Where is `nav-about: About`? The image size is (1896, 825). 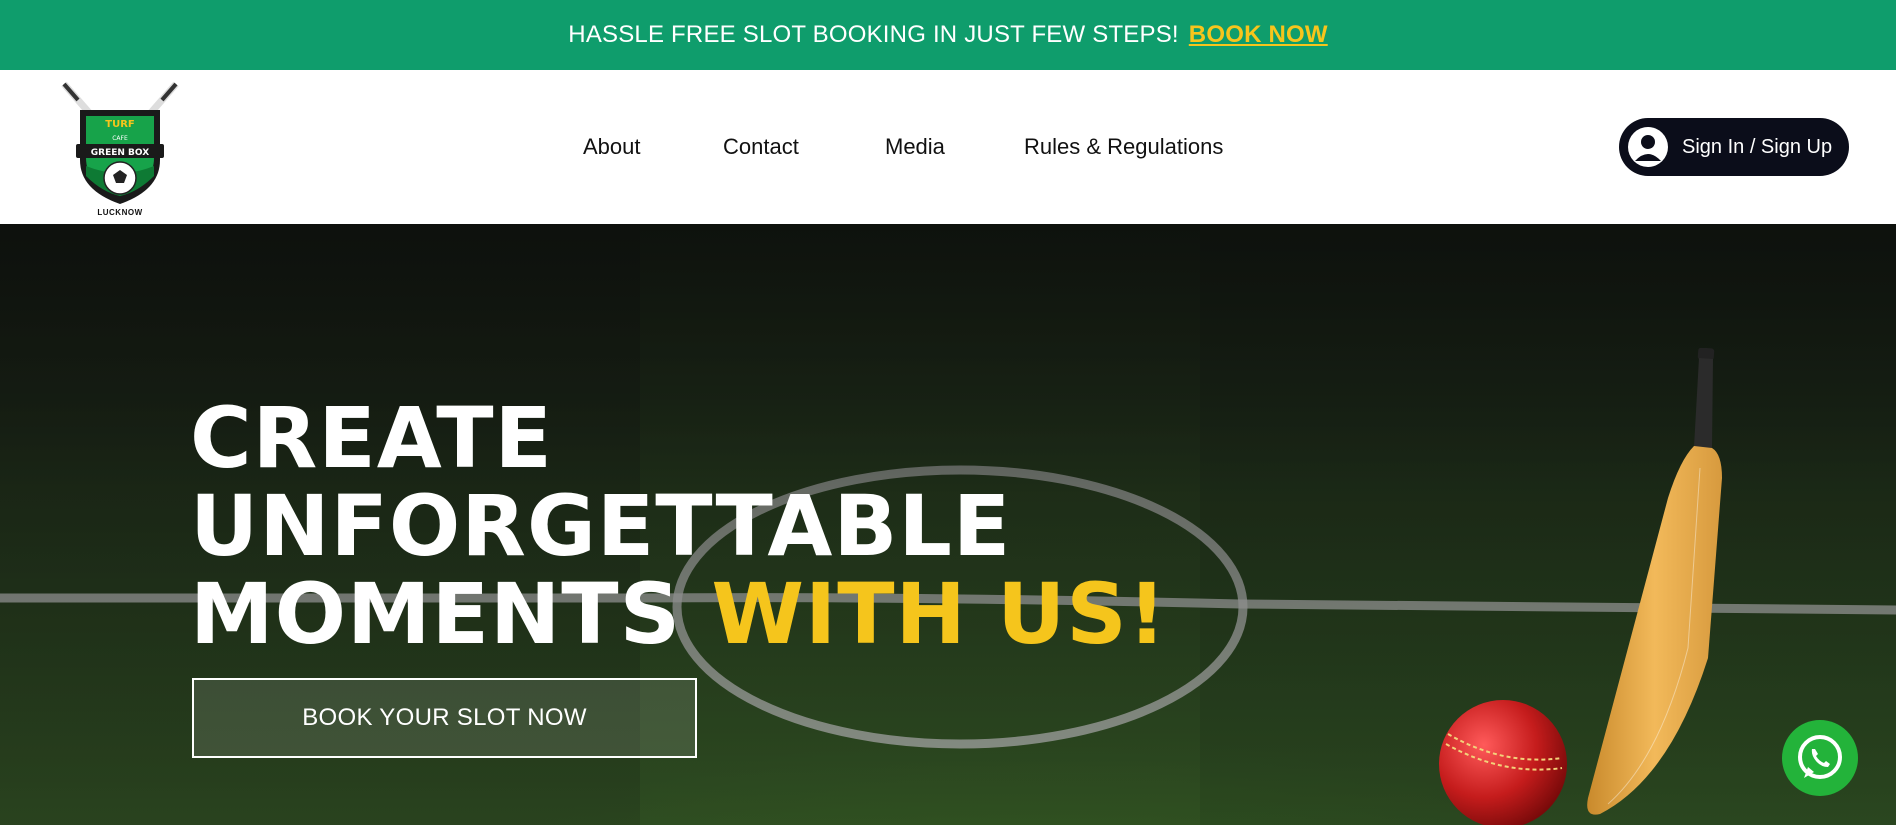
nav-about: About is located at coordinates (612, 147).